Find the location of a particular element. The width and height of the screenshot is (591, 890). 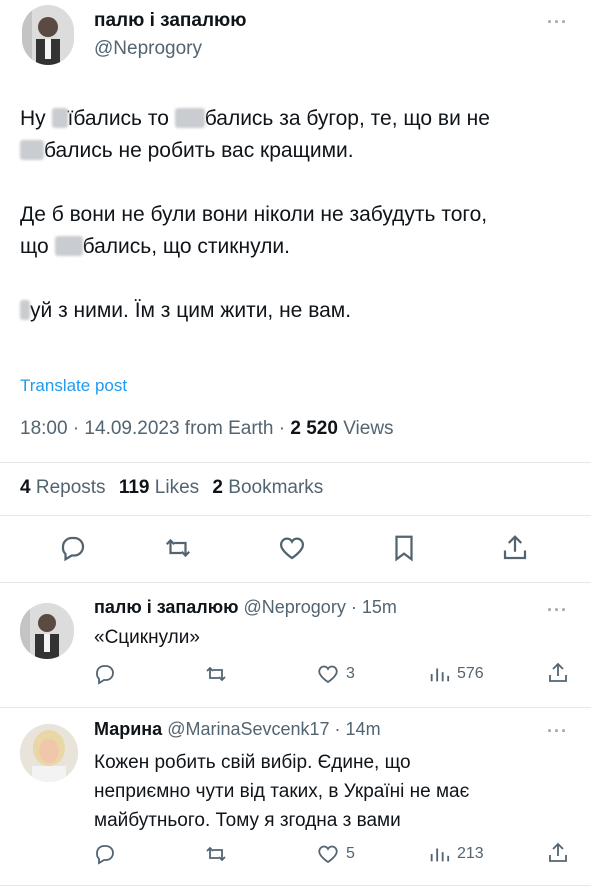

reply-header: палю і запалюю @Neprogory · 15m is located at coordinates (245, 607).